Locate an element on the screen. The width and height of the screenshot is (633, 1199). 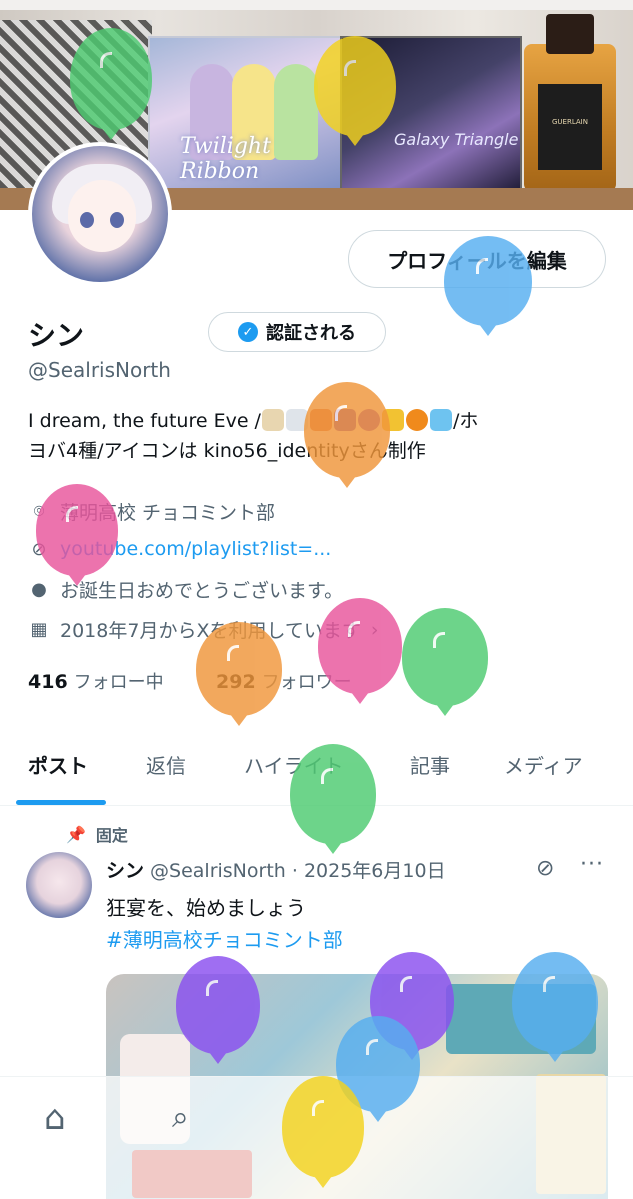
following-label: フォロー中 is located at coordinates (118, 682).